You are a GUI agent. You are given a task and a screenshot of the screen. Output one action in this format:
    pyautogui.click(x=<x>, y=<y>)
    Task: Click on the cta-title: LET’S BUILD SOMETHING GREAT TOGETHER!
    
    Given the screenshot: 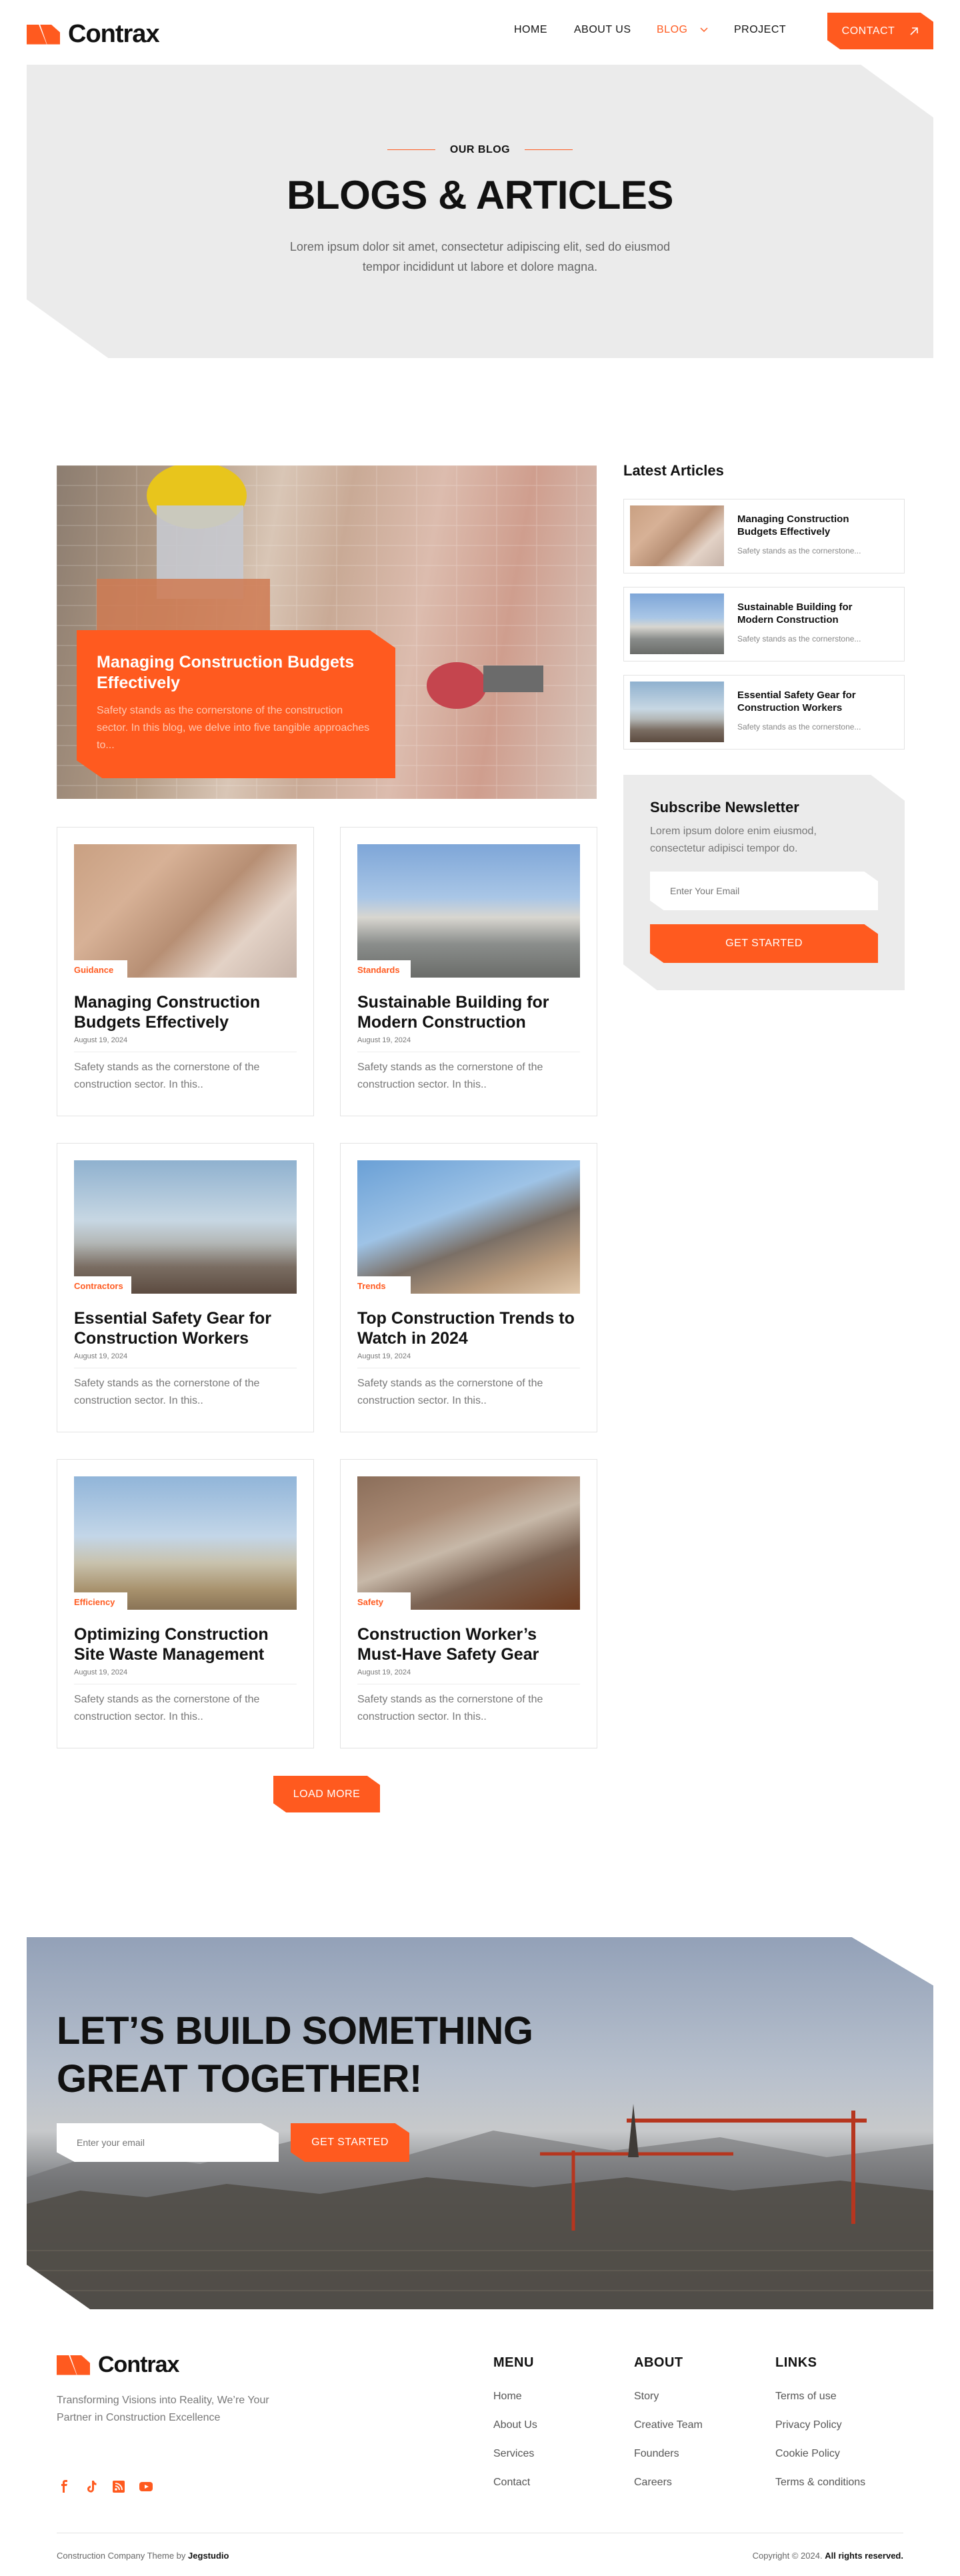 What is the action you would take?
    pyautogui.click(x=295, y=2055)
    